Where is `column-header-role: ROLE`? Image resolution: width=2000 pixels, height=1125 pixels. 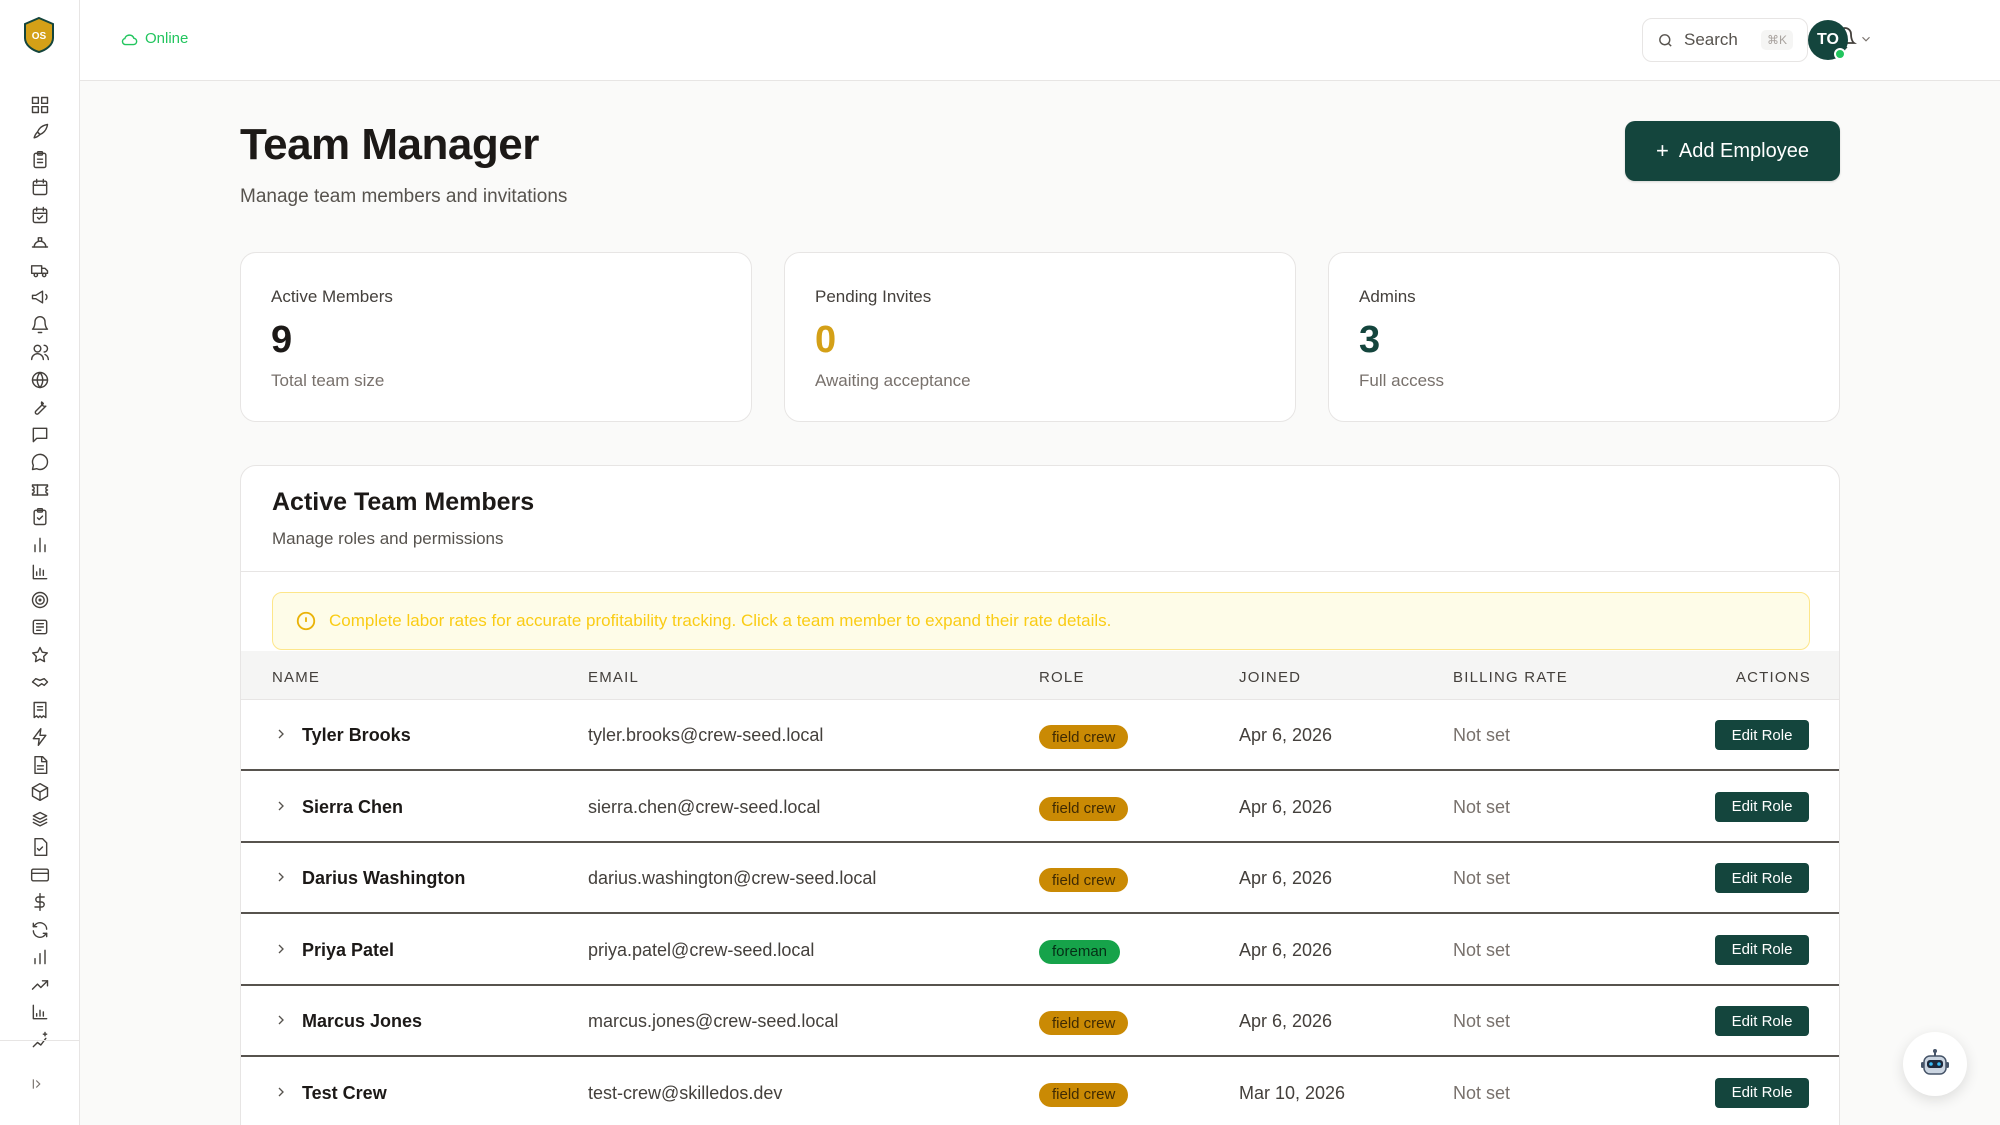 column-header-role: ROLE is located at coordinates (1062, 677).